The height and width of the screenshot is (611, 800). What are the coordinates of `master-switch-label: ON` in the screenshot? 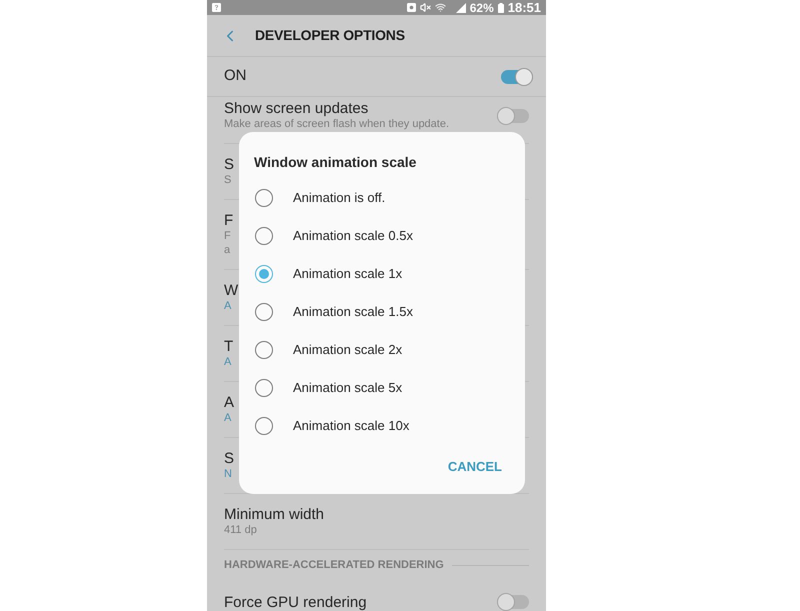 It's located at (235, 76).